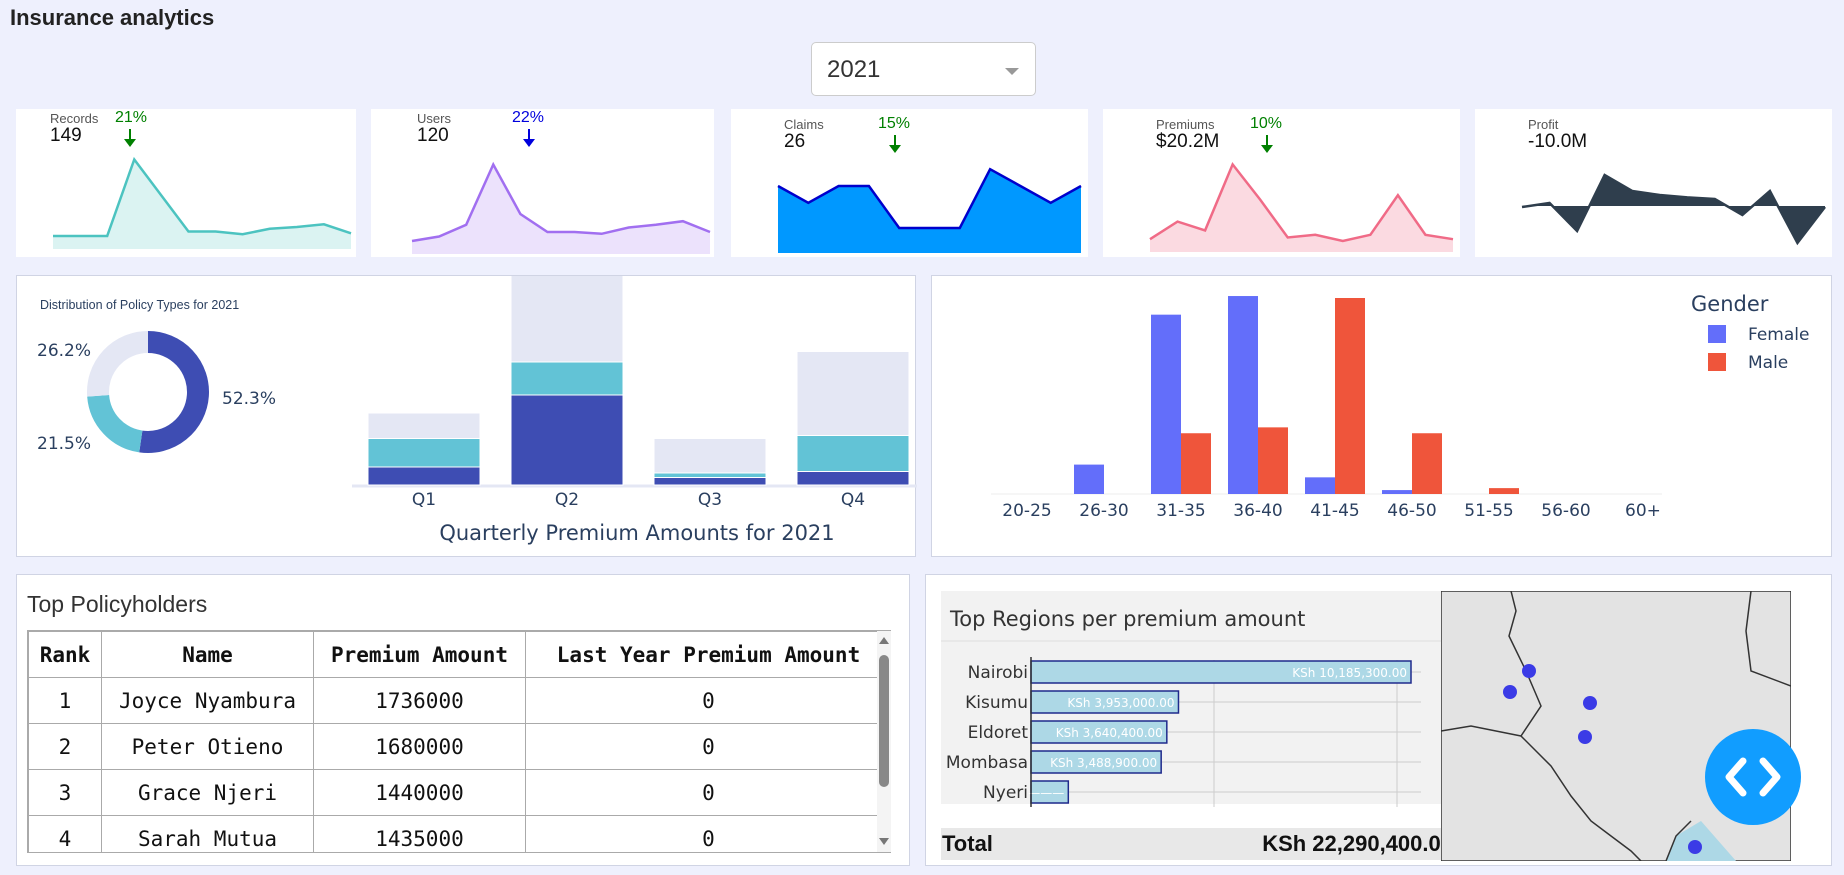 This screenshot has height=875, width=1844. Describe the element at coordinates (707, 654) in the screenshot. I see `column-header-last-year: Last Year Premium Amount` at that location.